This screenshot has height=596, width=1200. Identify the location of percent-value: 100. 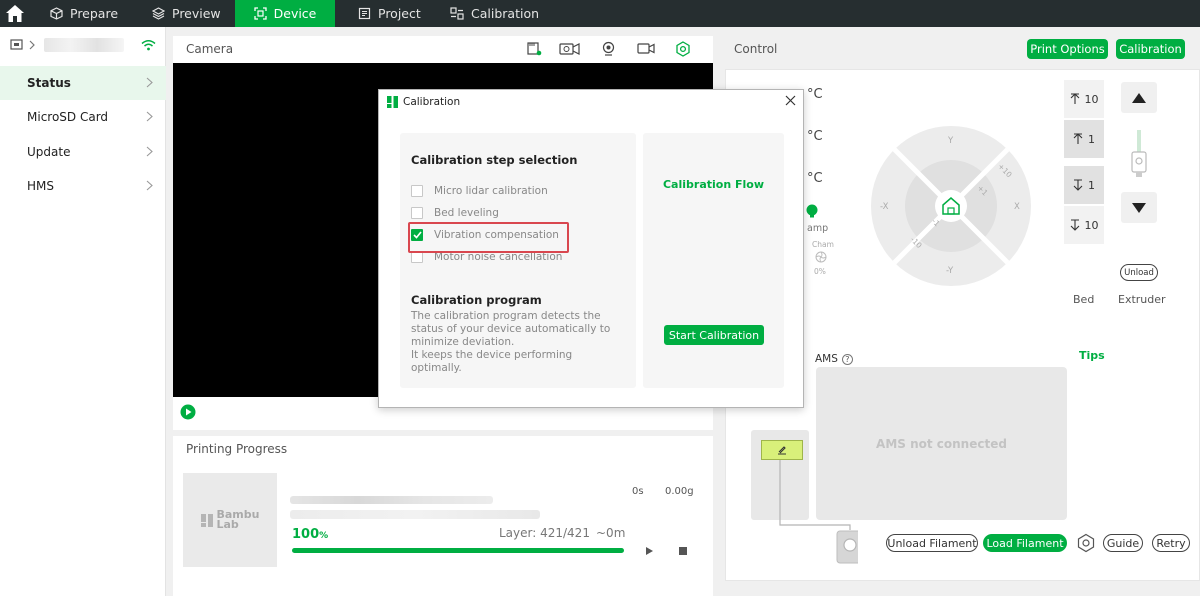
(306, 534).